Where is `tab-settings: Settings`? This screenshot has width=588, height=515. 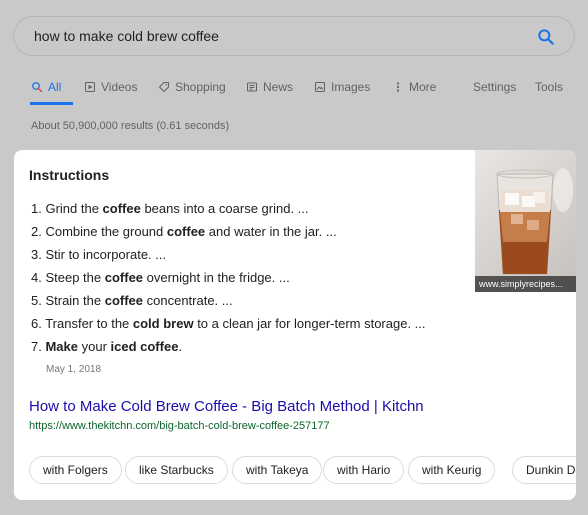
tab-settings: Settings is located at coordinates (494, 87).